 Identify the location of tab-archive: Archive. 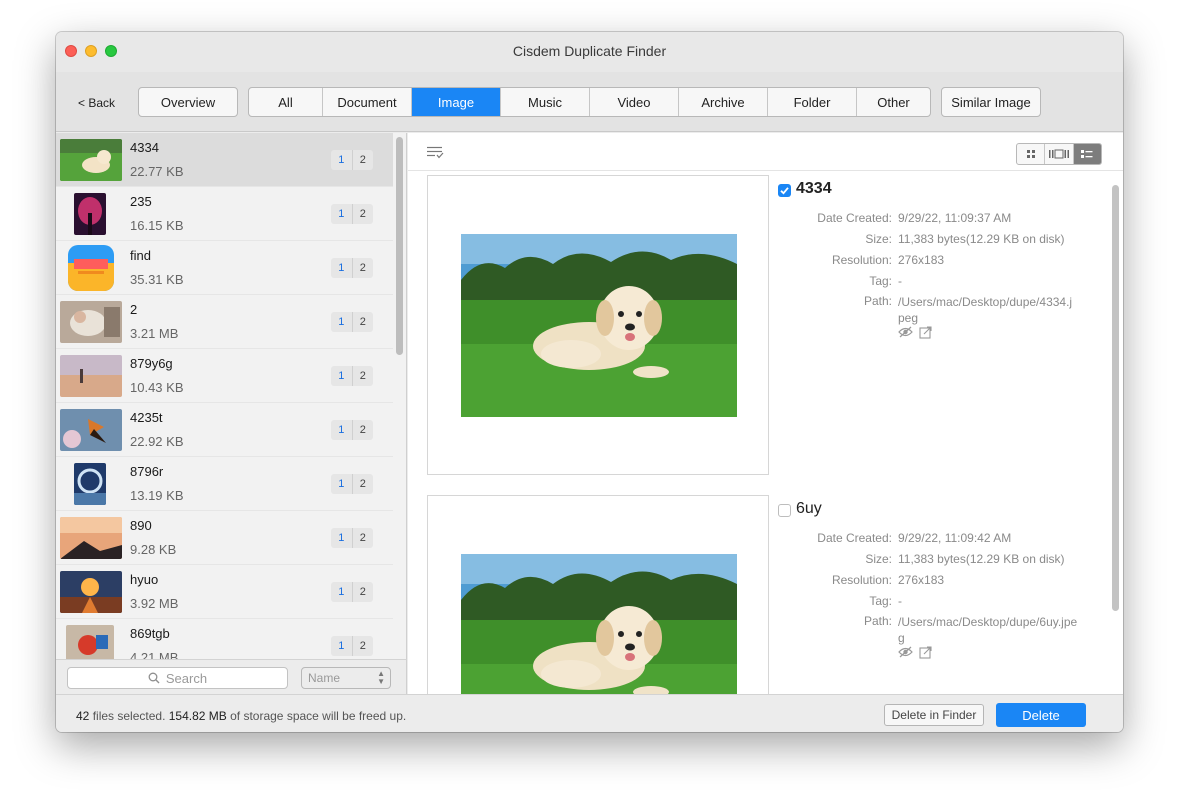
(723, 102).